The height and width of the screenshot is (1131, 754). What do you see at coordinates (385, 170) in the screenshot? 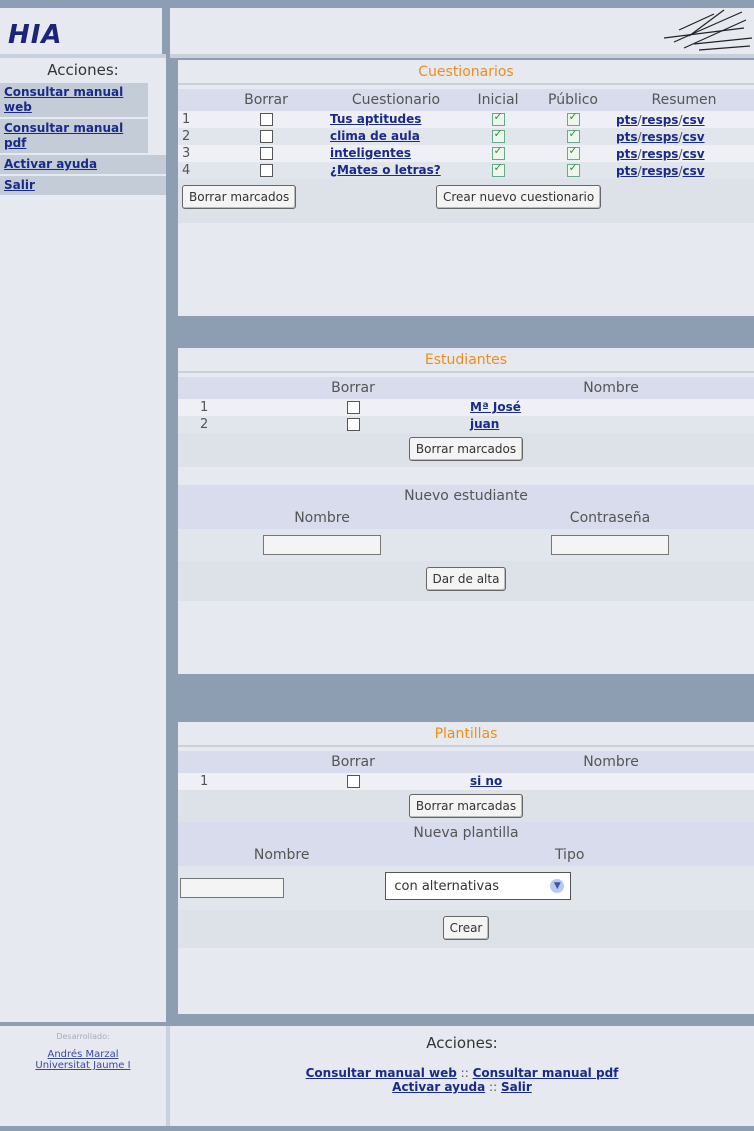
I see `cuestionario-link: ¿Mates o letras?` at bounding box center [385, 170].